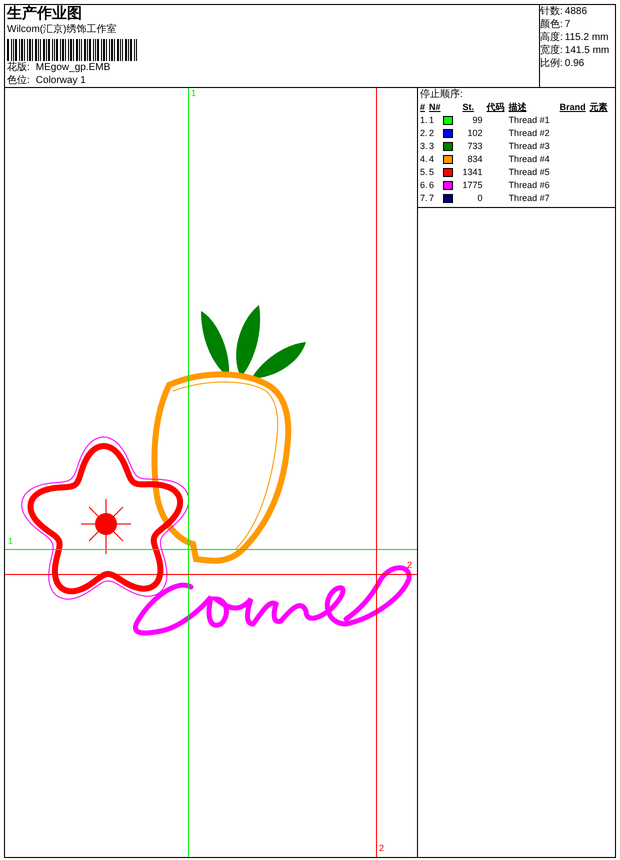 The height and width of the screenshot is (860, 620). Describe the element at coordinates (431, 146) in the screenshot. I see `table-cell: 3` at that location.